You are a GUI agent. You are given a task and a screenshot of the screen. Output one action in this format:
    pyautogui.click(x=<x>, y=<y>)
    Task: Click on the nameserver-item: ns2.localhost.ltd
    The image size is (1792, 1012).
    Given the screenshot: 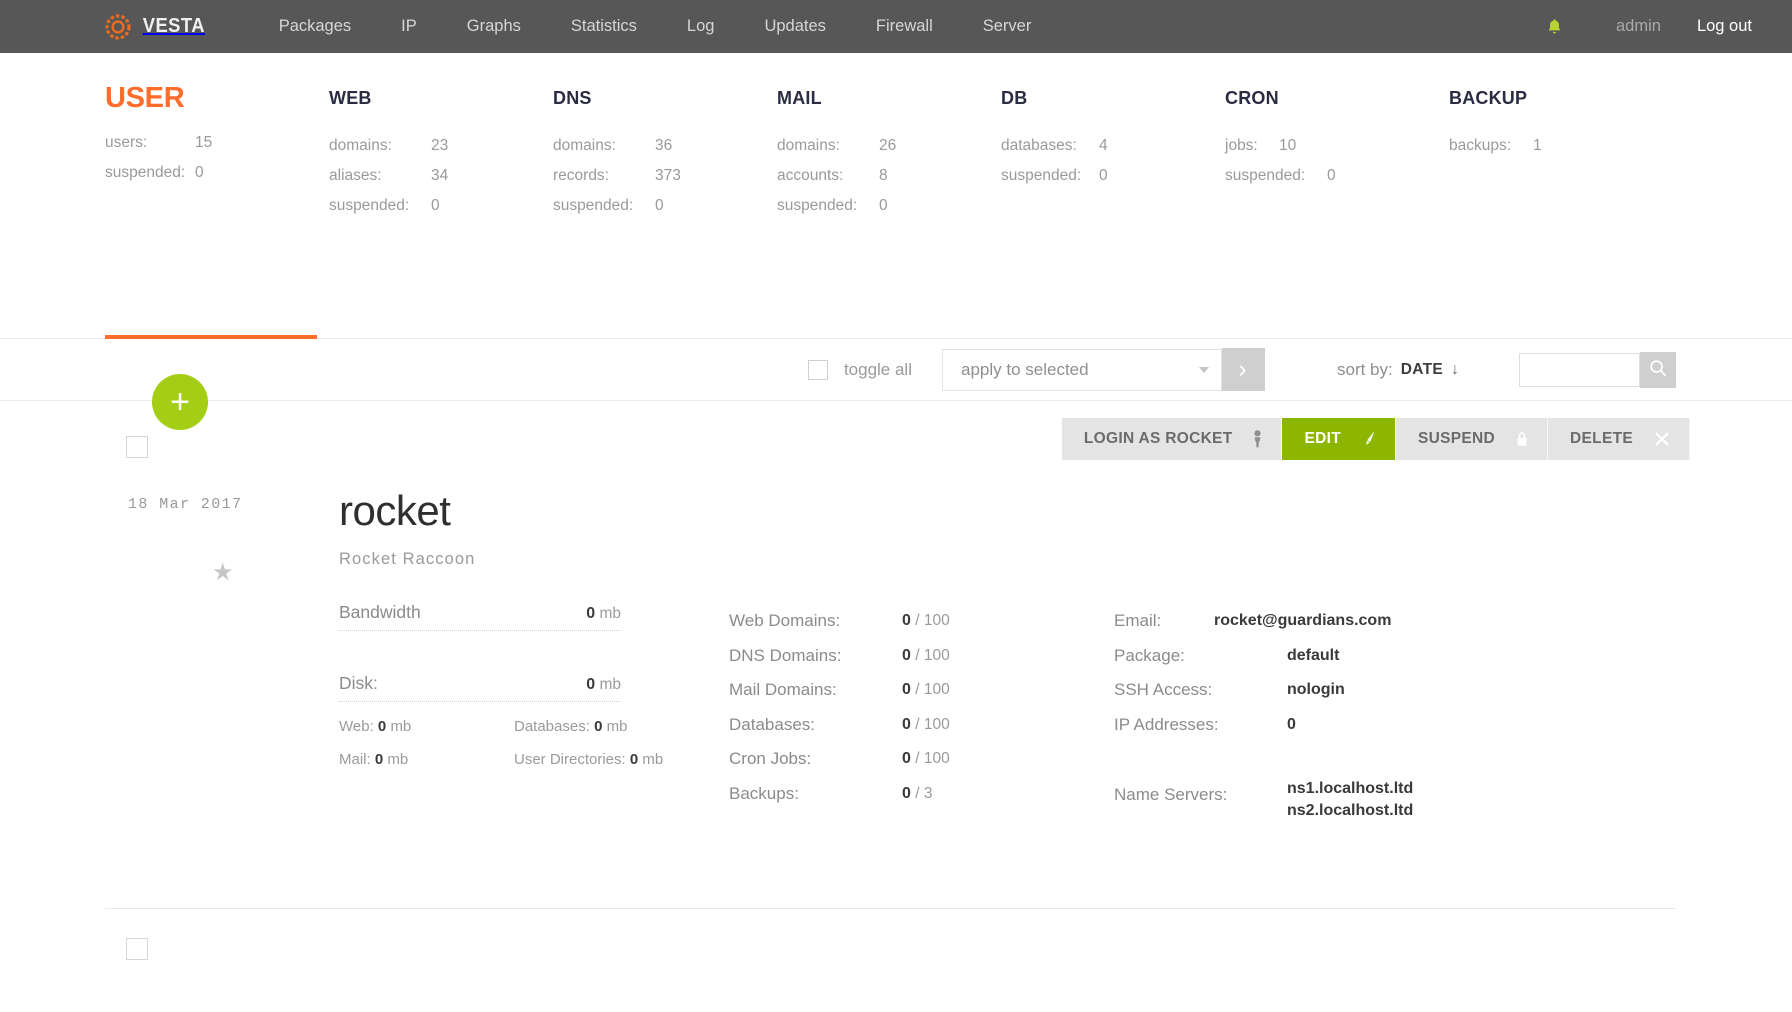 What is the action you would take?
    pyautogui.click(x=1350, y=810)
    